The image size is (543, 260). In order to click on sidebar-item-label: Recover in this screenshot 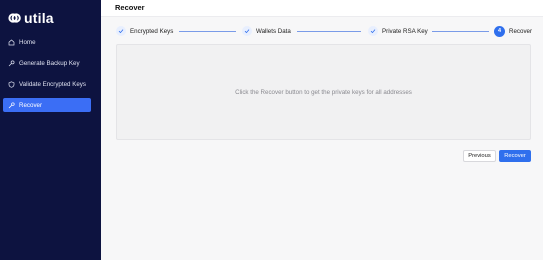, I will do `click(31, 105)`.